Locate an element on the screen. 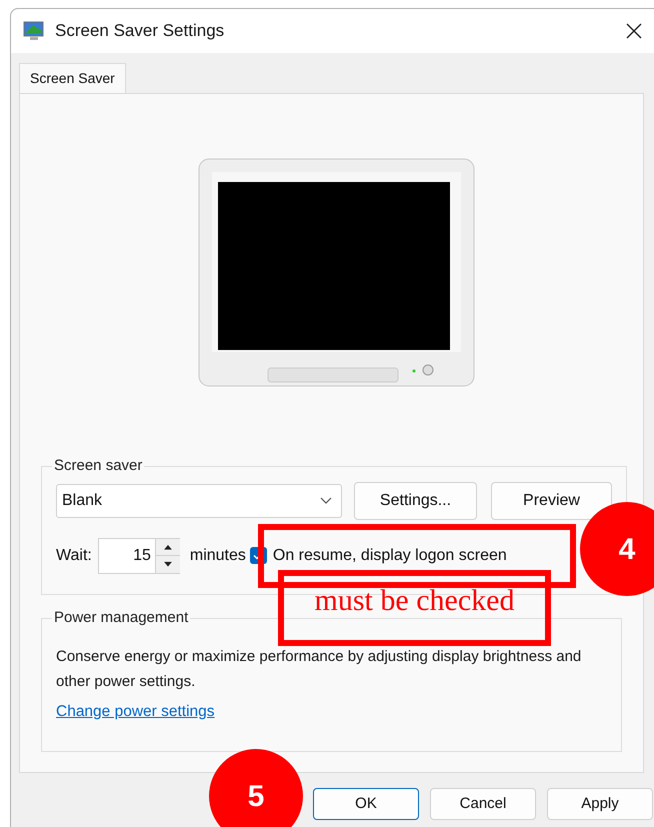 The image size is (654, 827). screen-saver-dropdown: Blank is located at coordinates (199, 501).